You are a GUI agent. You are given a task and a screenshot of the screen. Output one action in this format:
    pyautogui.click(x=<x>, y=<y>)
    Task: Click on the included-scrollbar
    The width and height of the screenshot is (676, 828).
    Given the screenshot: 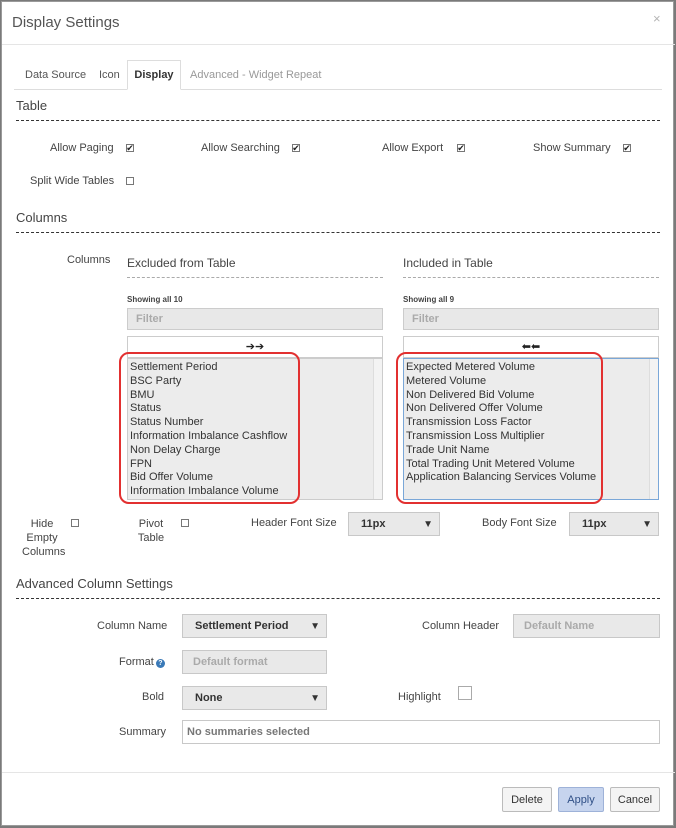 What is the action you would take?
    pyautogui.click(x=653, y=429)
    